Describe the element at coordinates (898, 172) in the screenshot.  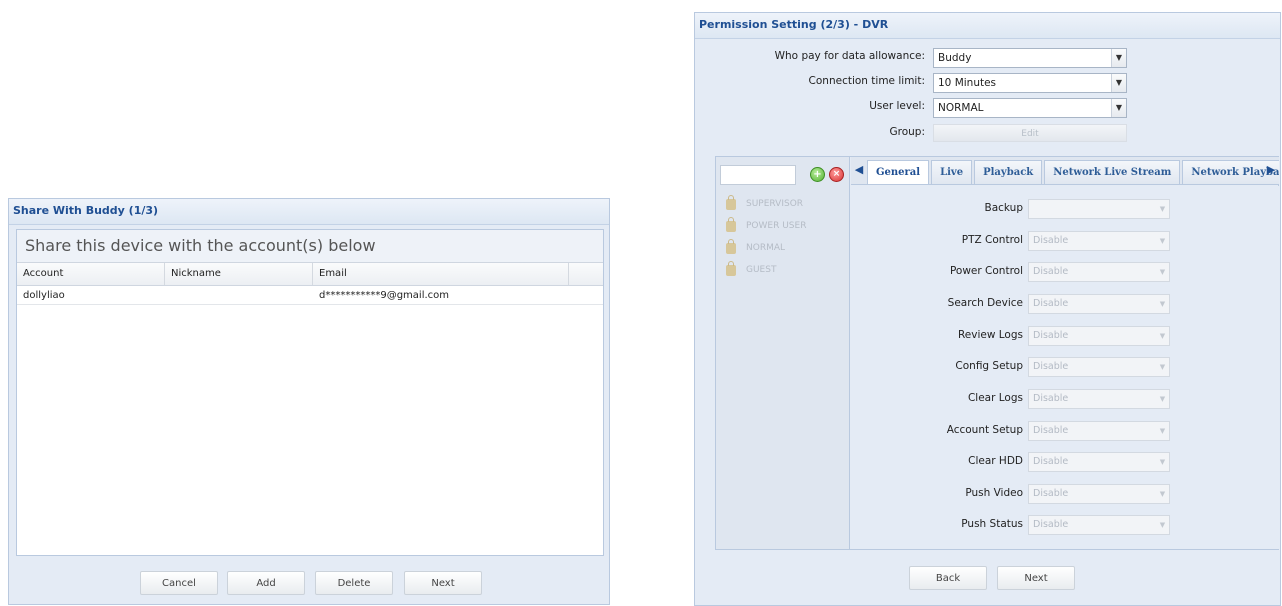
I see `tab-general: General` at that location.